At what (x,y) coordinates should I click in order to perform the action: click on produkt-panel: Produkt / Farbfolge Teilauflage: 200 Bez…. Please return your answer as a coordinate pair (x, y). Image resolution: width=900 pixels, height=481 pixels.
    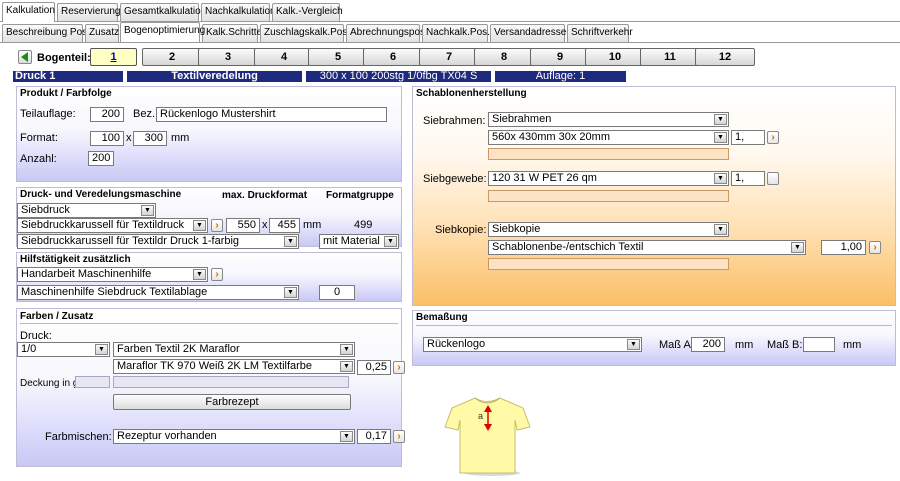
    Looking at the image, I should click on (209, 134).